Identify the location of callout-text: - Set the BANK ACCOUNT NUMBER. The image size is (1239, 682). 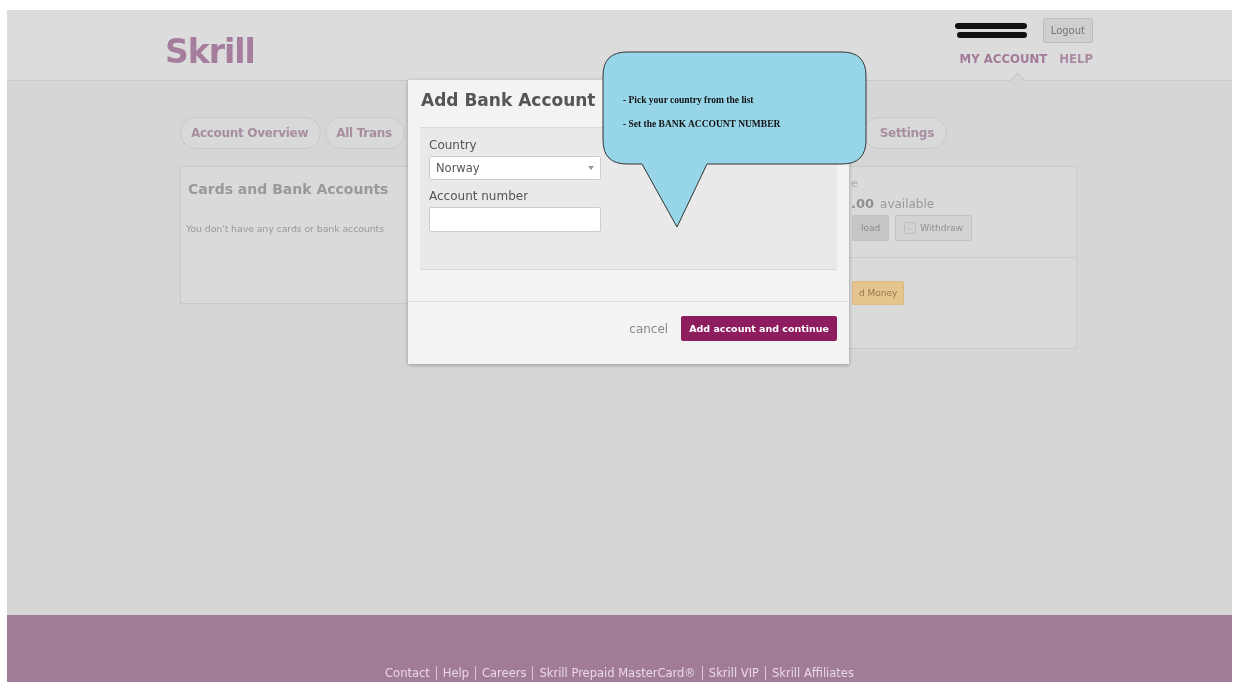
(702, 124).